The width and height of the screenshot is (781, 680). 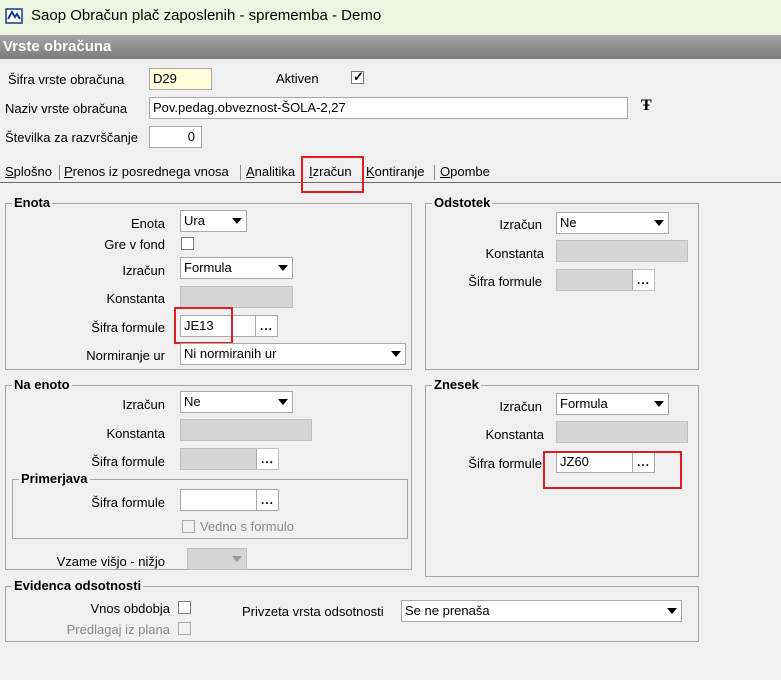 I want to click on enota-group-title: Enota, so click(x=32, y=202).